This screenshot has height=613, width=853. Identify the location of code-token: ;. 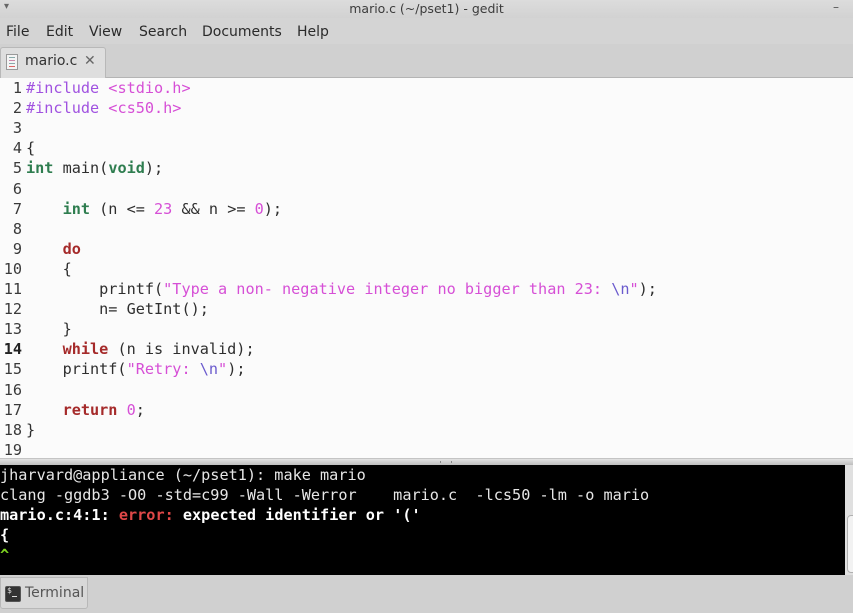
(140, 409).